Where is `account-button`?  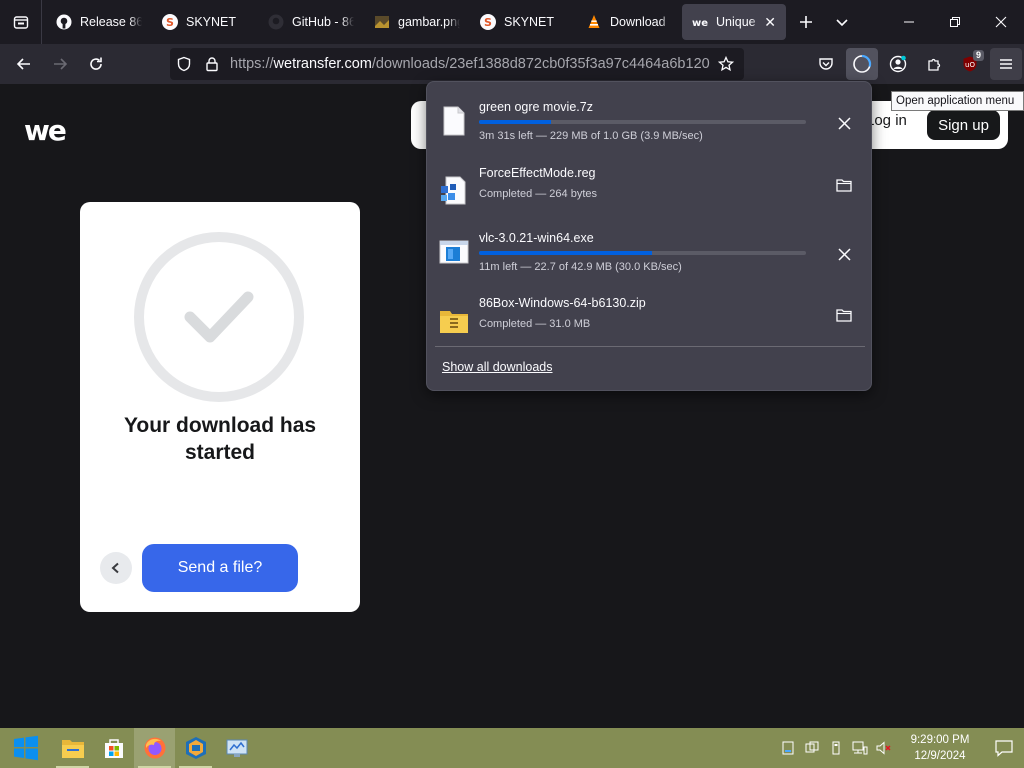 account-button is located at coordinates (898, 64).